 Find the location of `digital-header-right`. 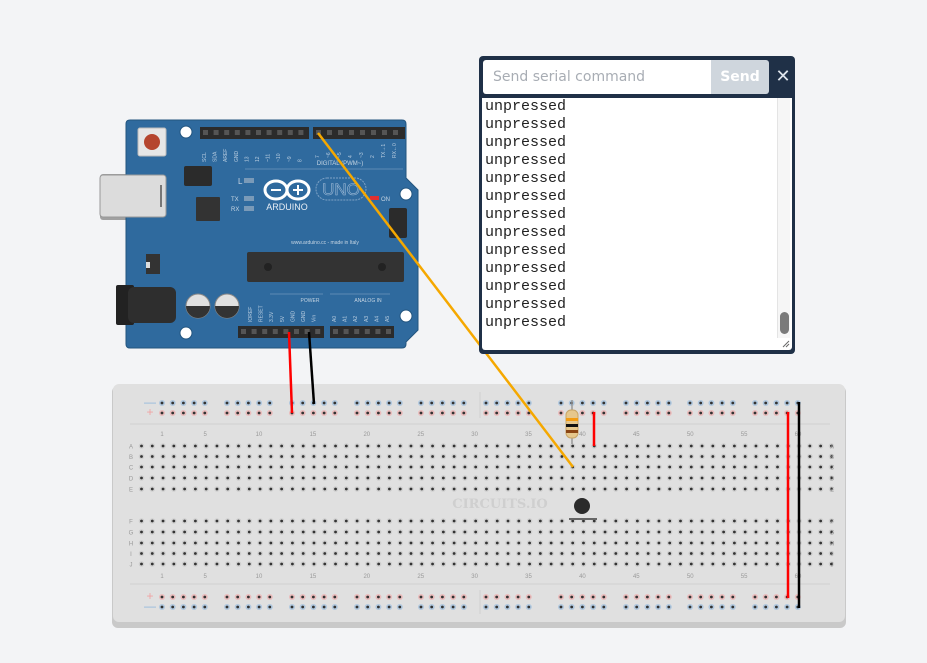

digital-header-right is located at coordinates (359, 133).